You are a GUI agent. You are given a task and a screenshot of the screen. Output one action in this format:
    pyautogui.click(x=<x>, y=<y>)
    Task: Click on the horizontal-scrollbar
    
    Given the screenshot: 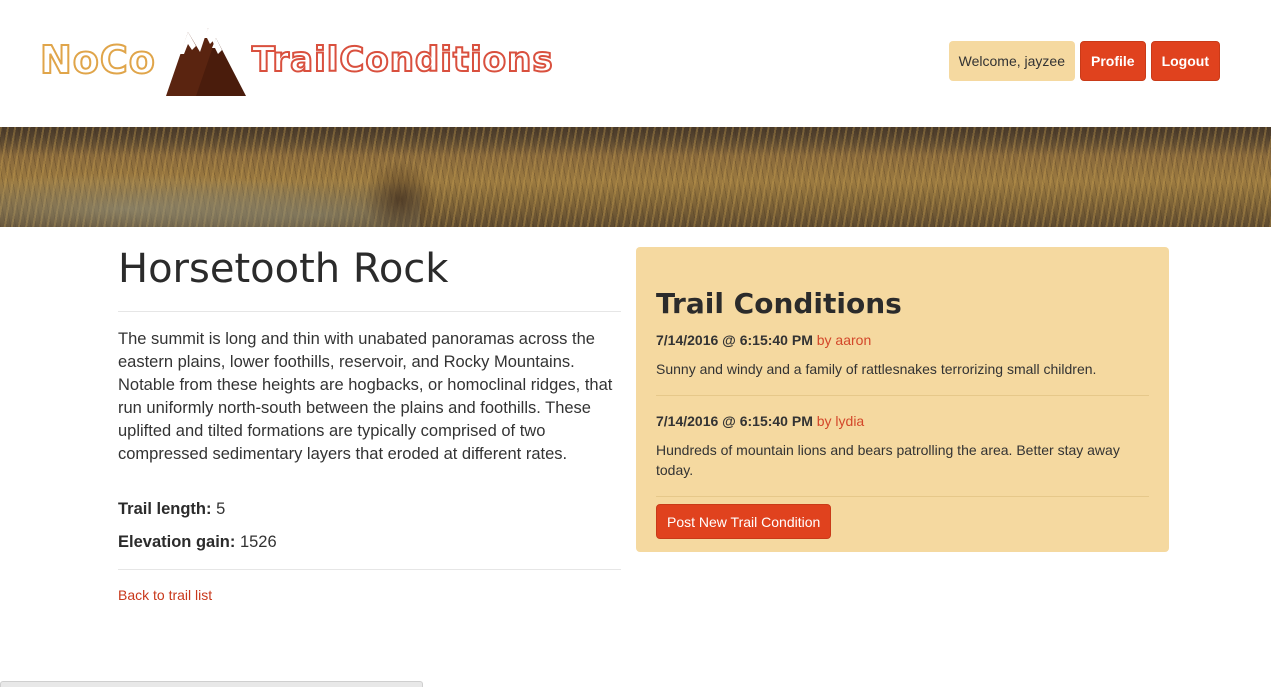 What is the action you would take?
    pyautogui.click(x=211, y=684)
    